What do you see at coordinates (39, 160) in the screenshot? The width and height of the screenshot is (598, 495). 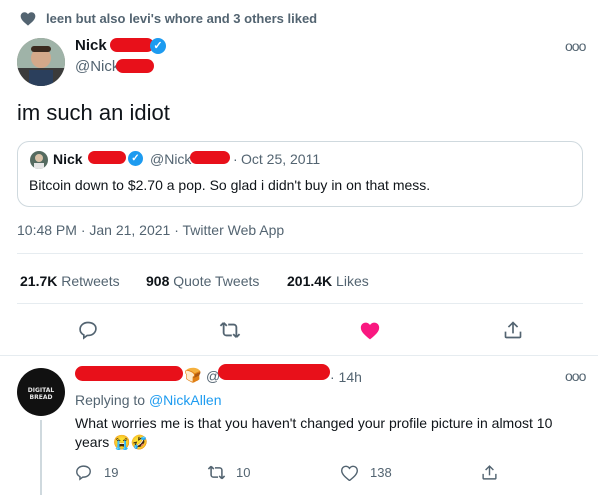 I see `quoted-author-avatar` at bounding box center [39, 160].